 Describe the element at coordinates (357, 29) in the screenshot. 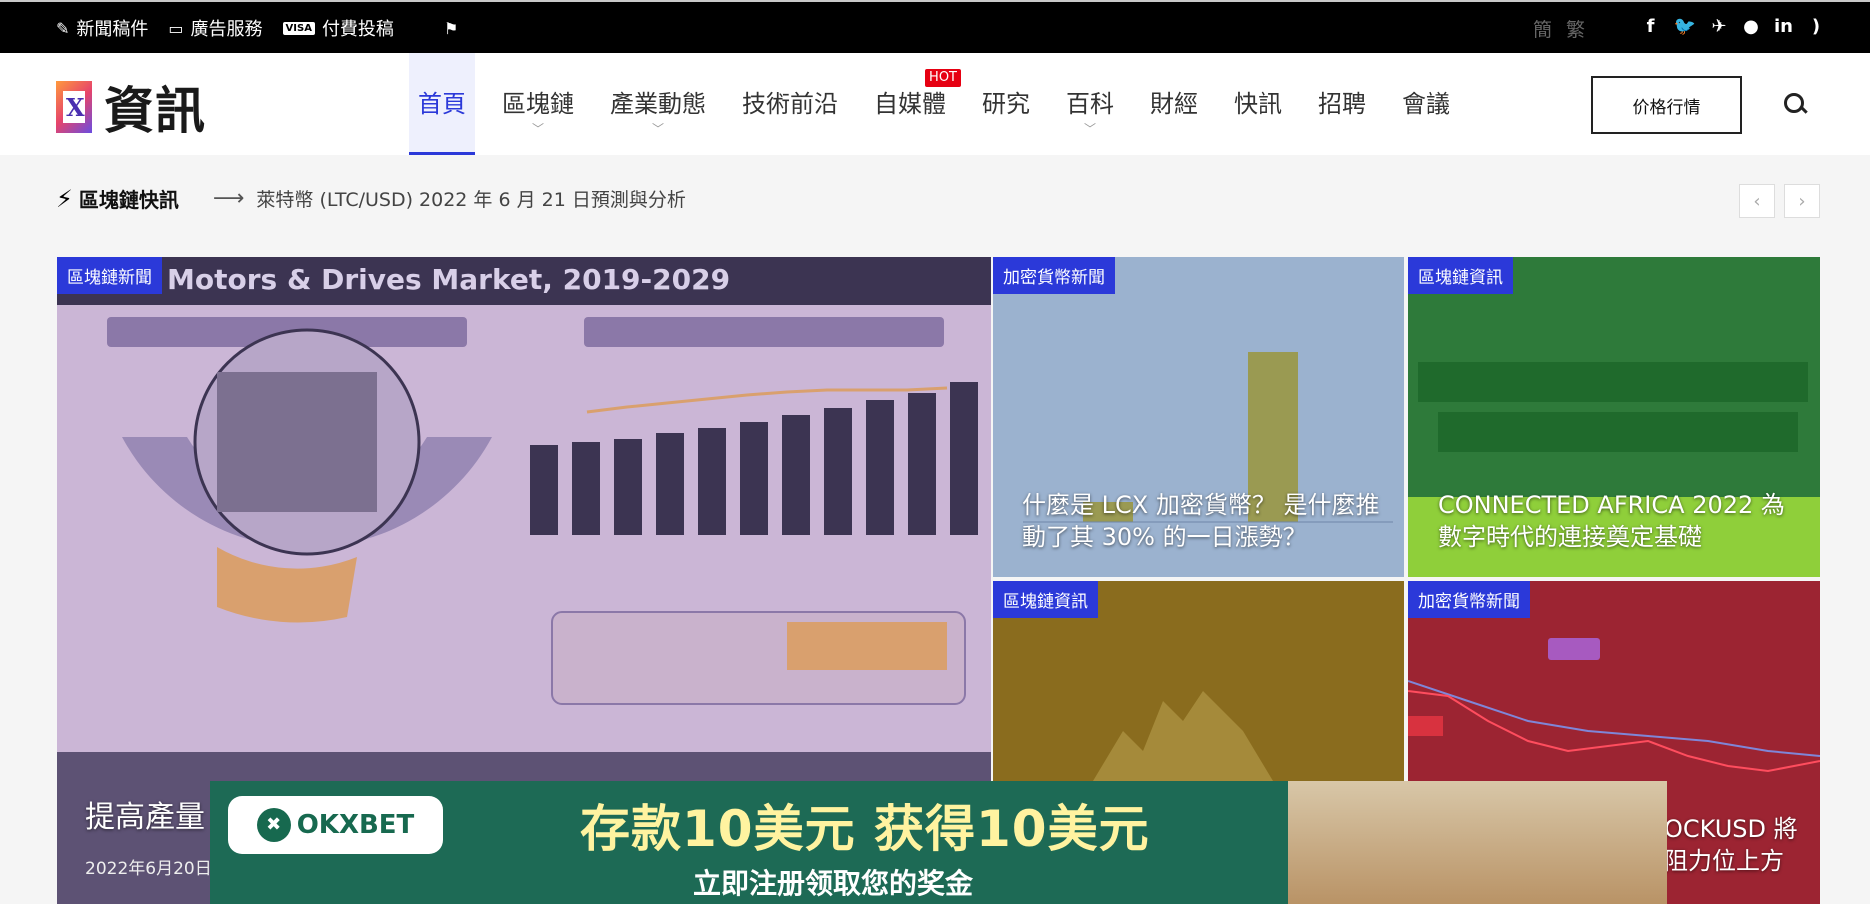

I see `top-link-label: 付費投稿` at that location.